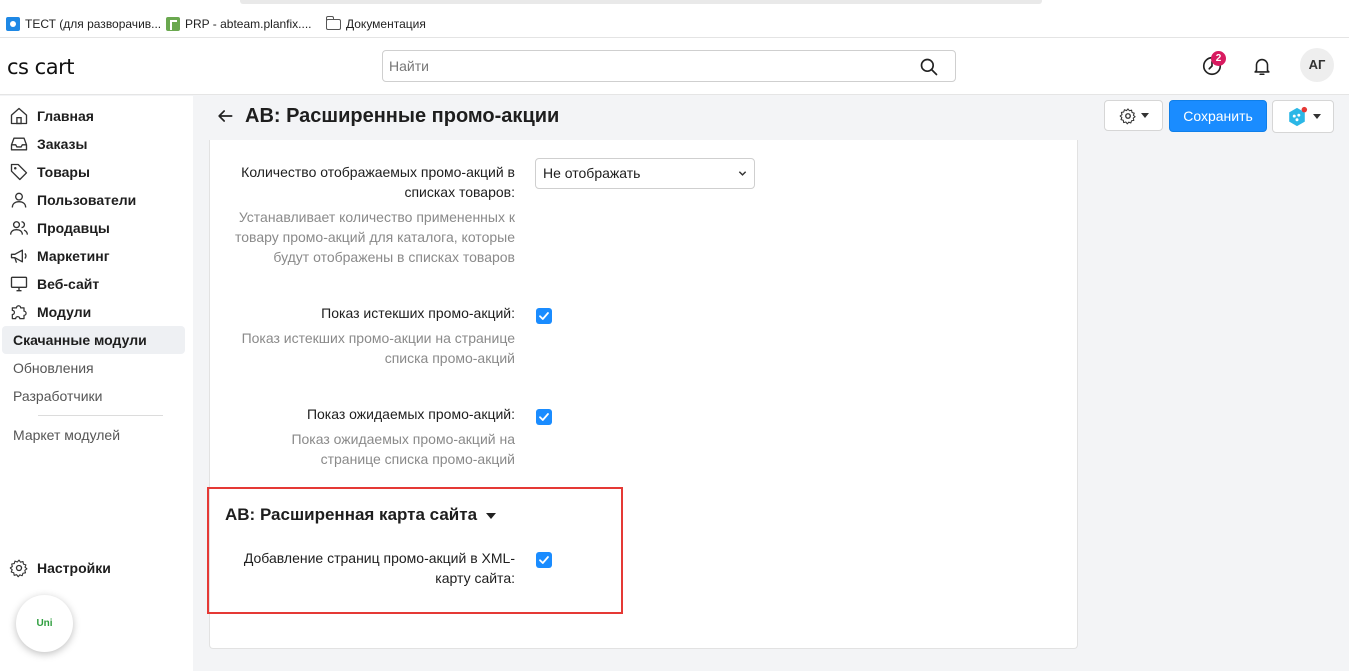 Image resolution: width=1349 pixels, height=671 pixels. I want to click on sidebar-item-home: Главная, so click(51, 116).